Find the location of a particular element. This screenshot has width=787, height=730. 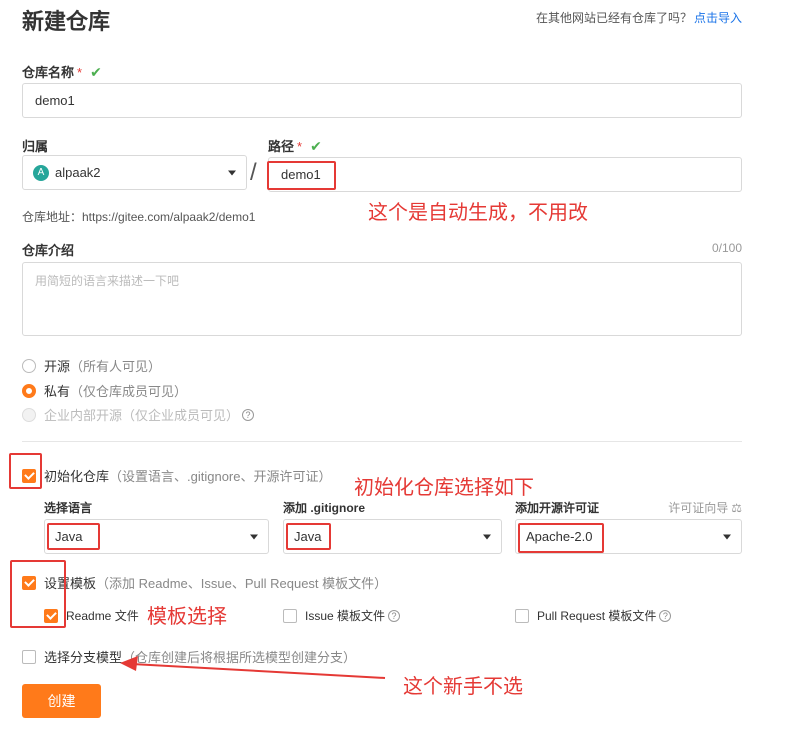

annotation-auto: 这个是自动生成，不用改 is located at coordinates (478, 213).